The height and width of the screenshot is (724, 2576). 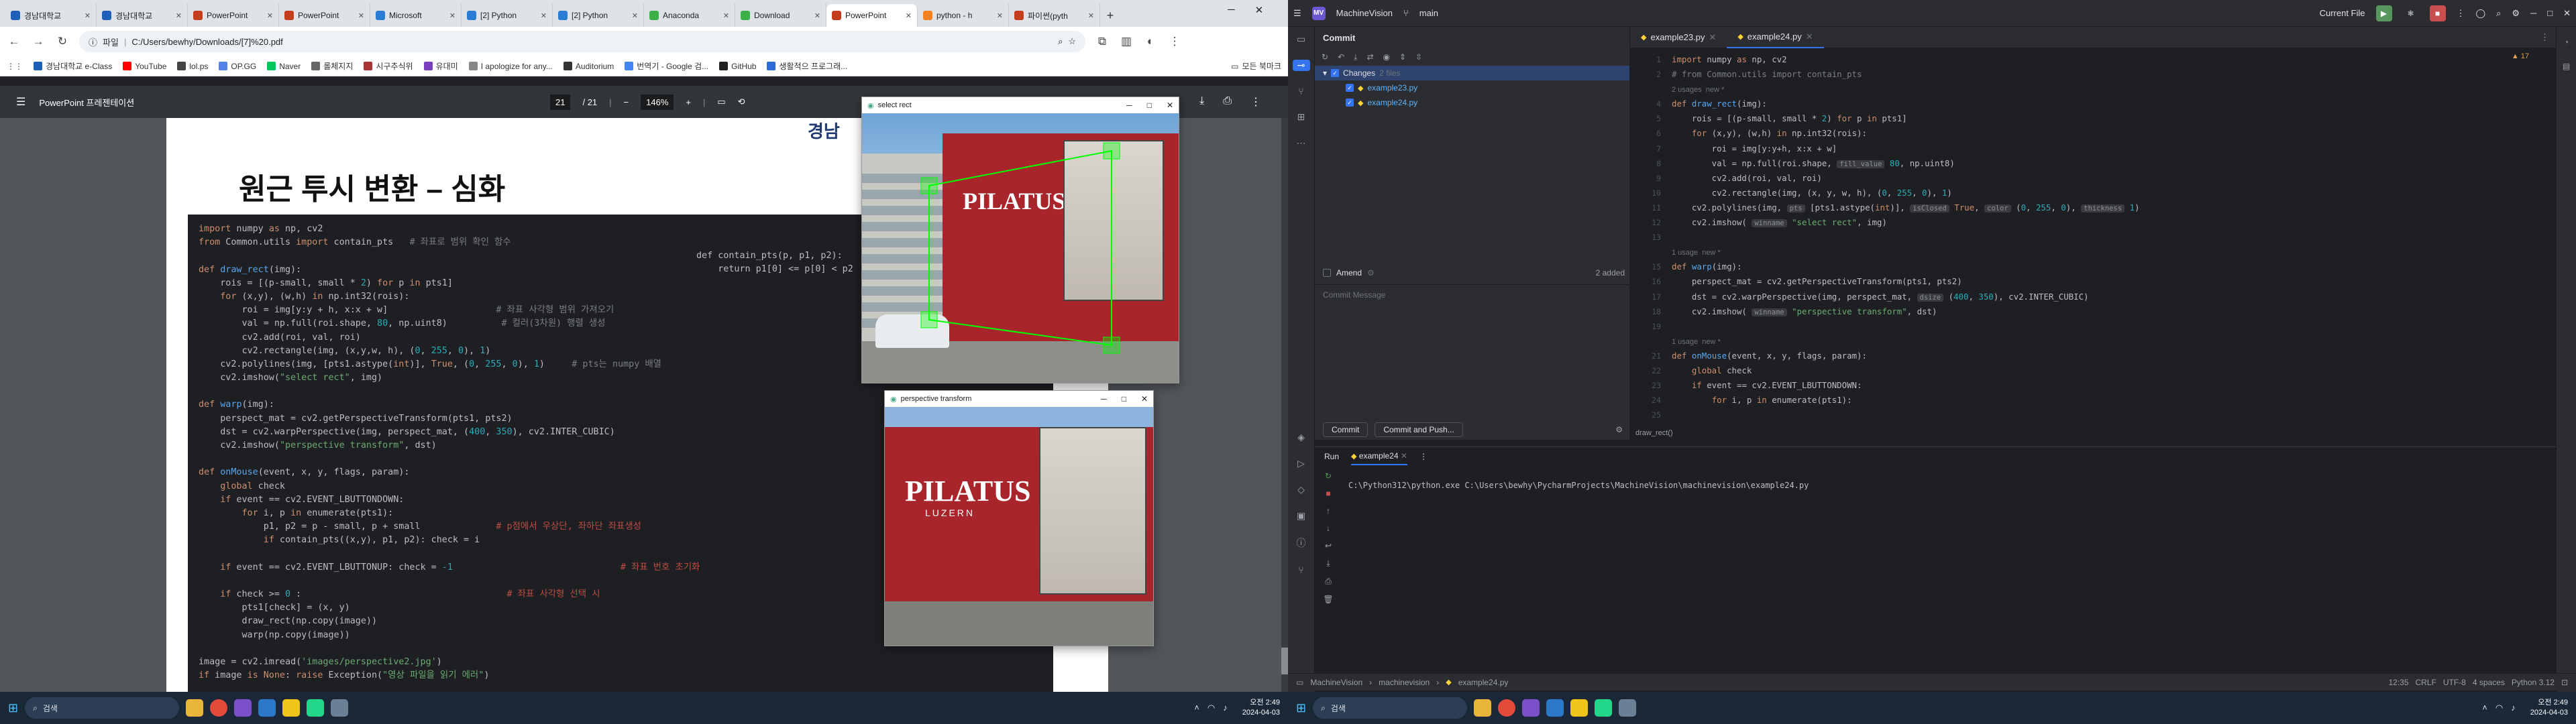 I want to click on commit-button: Commit, so click(x=1345, y=429).